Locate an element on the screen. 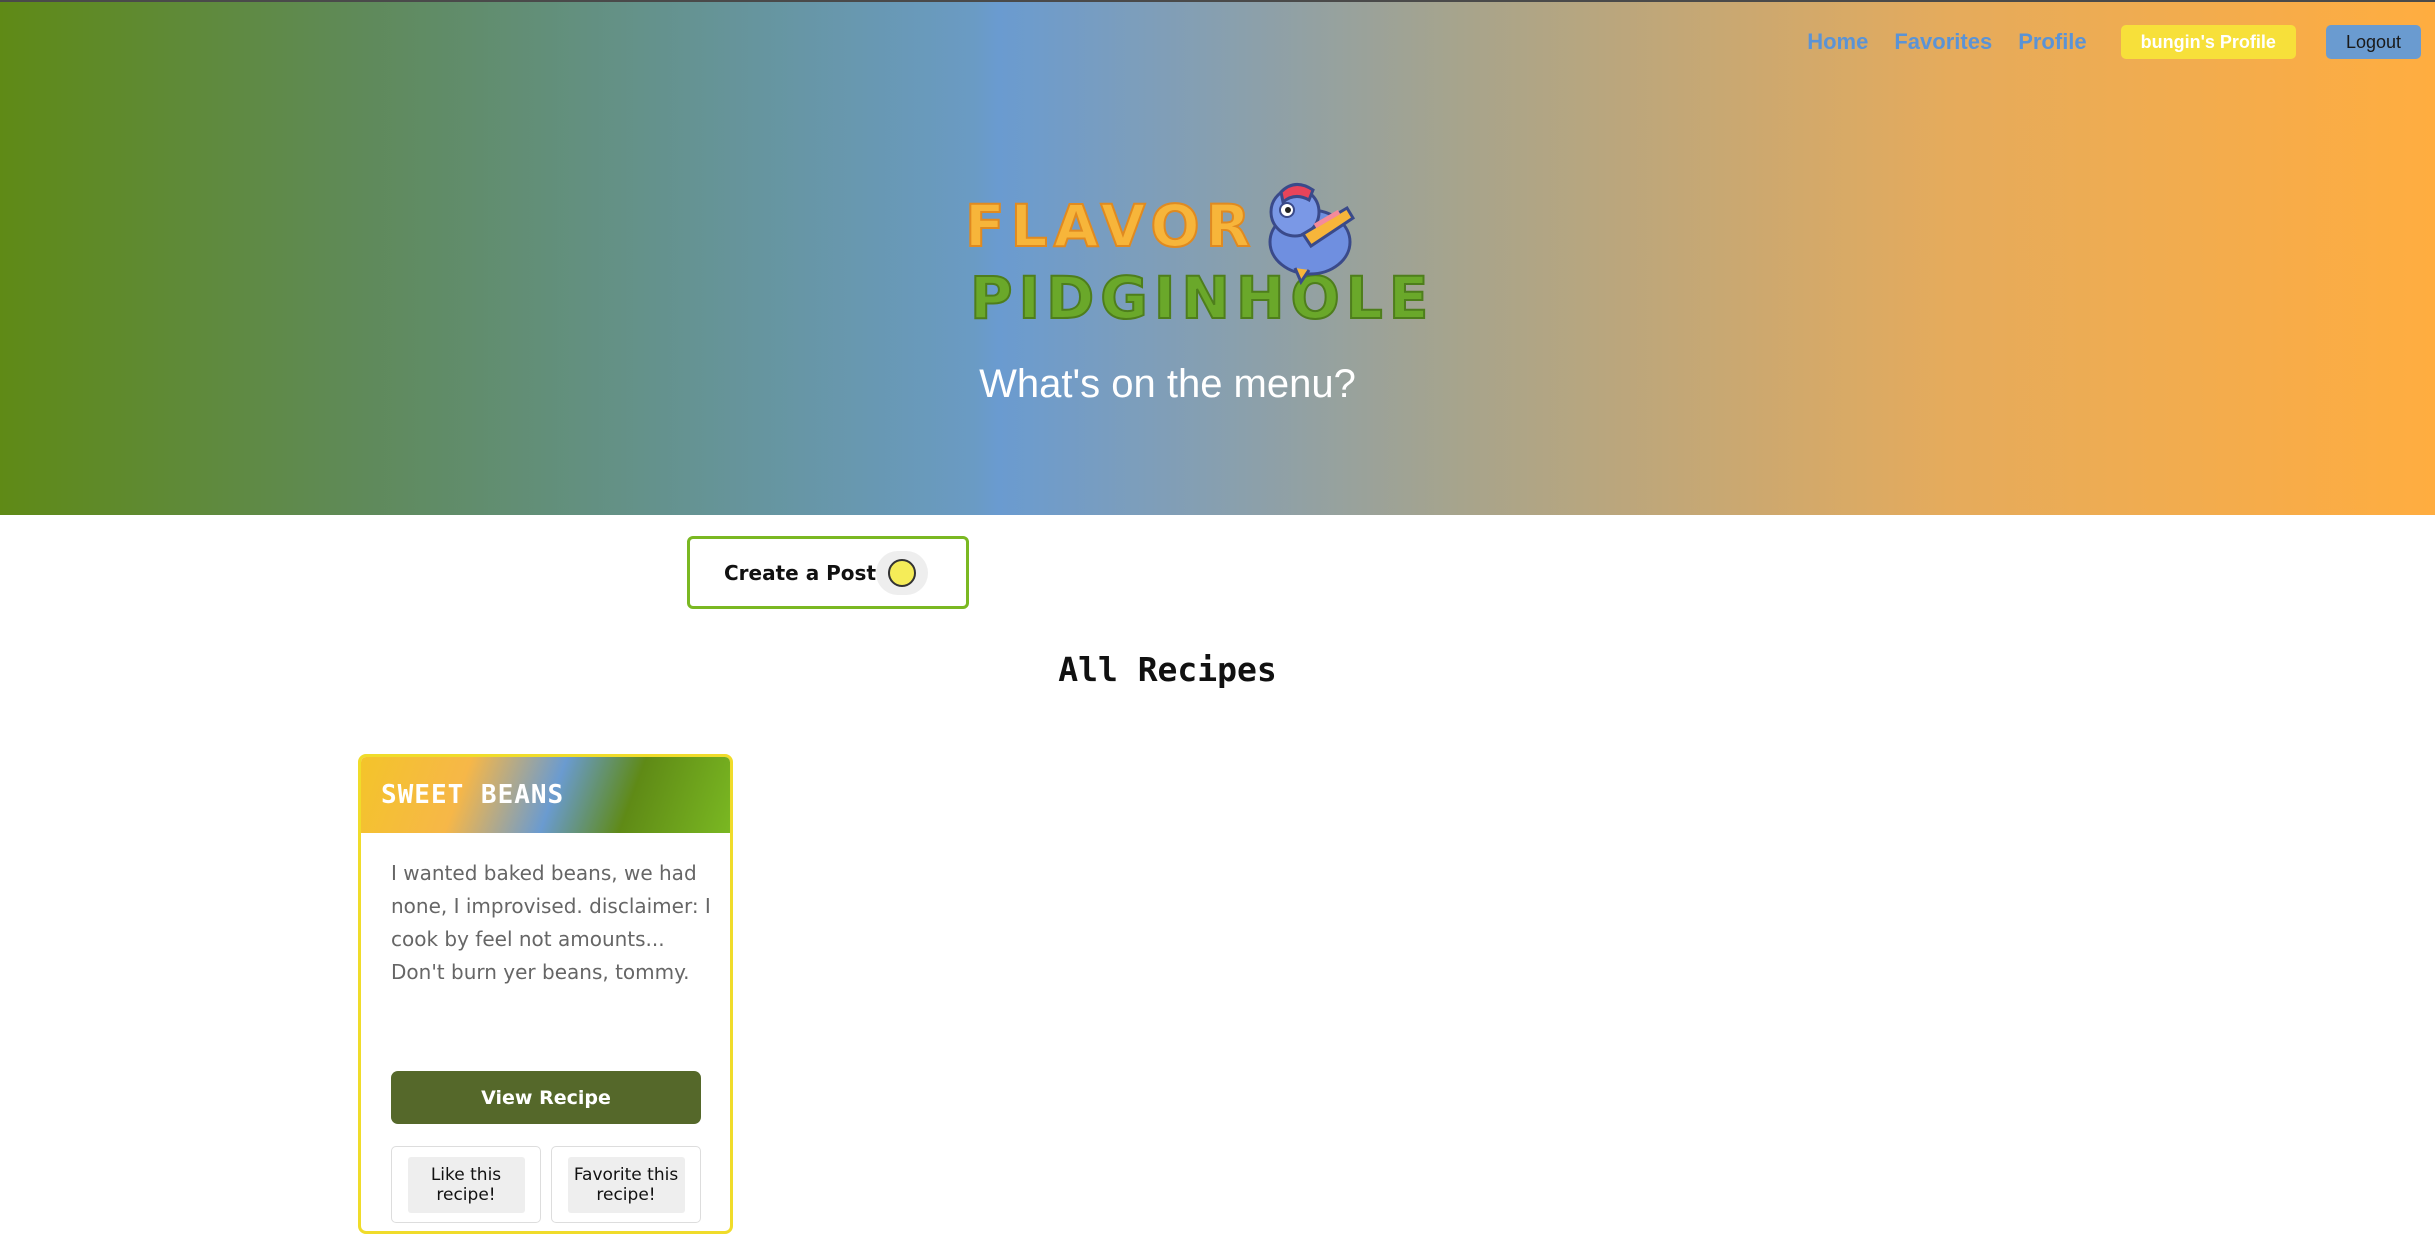 This screenshot has height=1234, width=2435. section-title: All Recipes is located at coordinates (1167, 669).